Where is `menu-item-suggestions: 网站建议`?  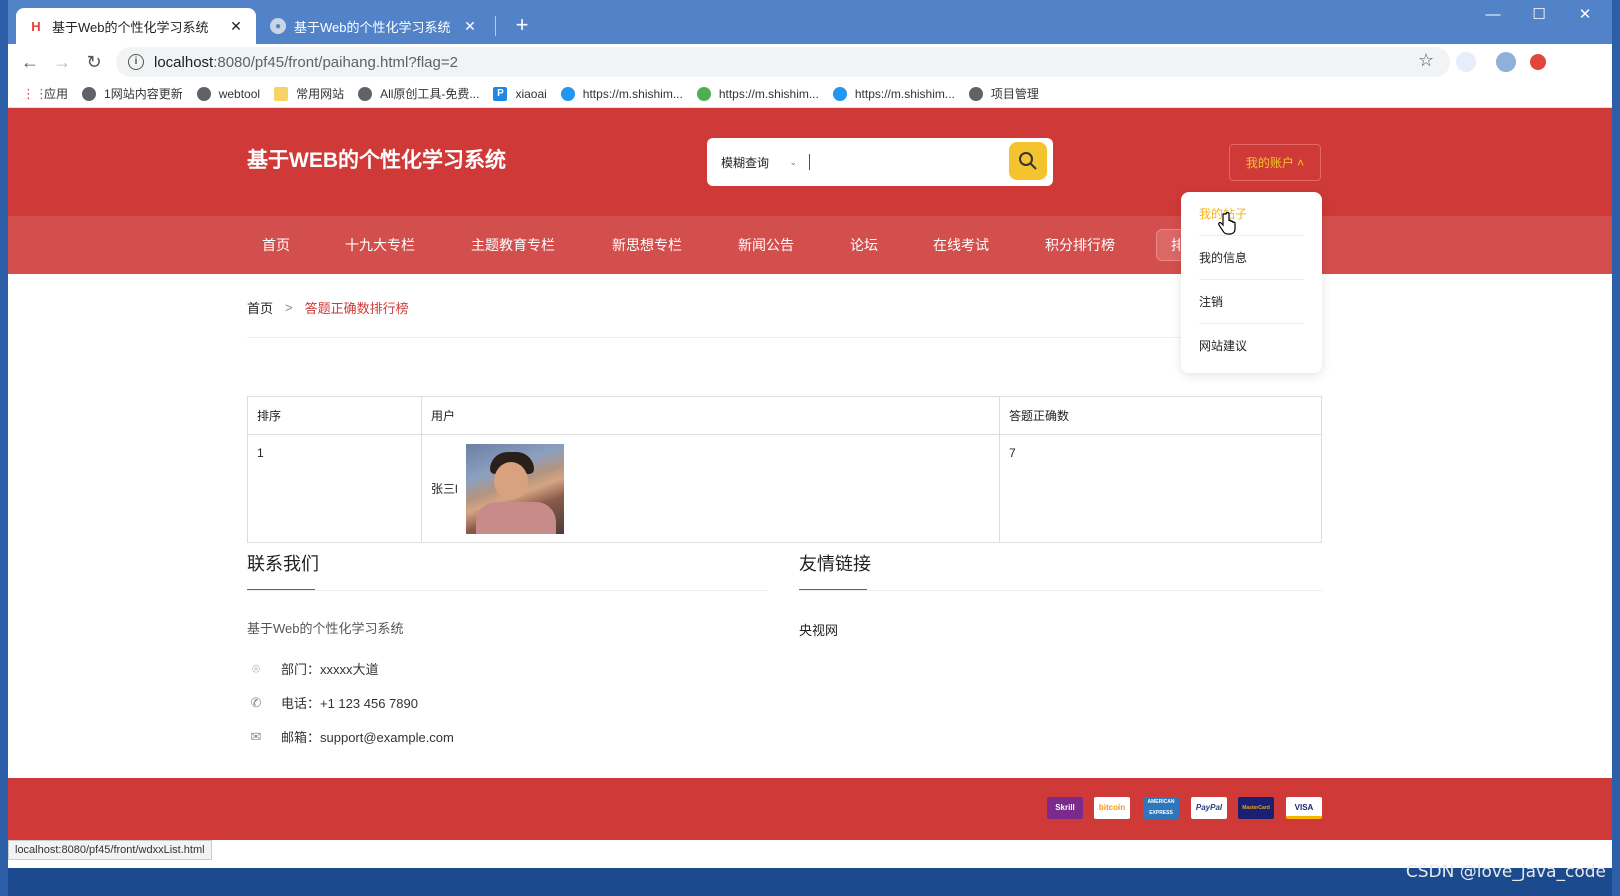
menu-item-suggestions: 网站建议 is located at coordinates (1251, 346).